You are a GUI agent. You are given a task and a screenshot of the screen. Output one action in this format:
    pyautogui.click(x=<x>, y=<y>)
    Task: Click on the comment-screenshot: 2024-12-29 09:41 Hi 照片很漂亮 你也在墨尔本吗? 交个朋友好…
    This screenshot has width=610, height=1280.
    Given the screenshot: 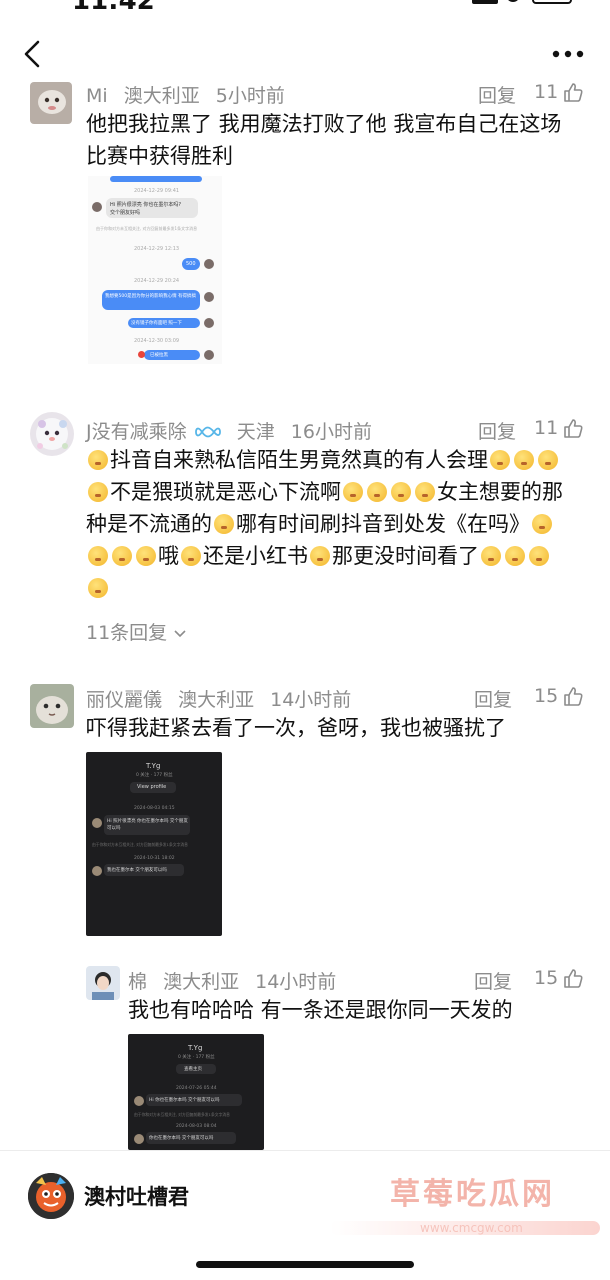 What is the action you would take?
    pyautogui.click(x=155, y=270)
    